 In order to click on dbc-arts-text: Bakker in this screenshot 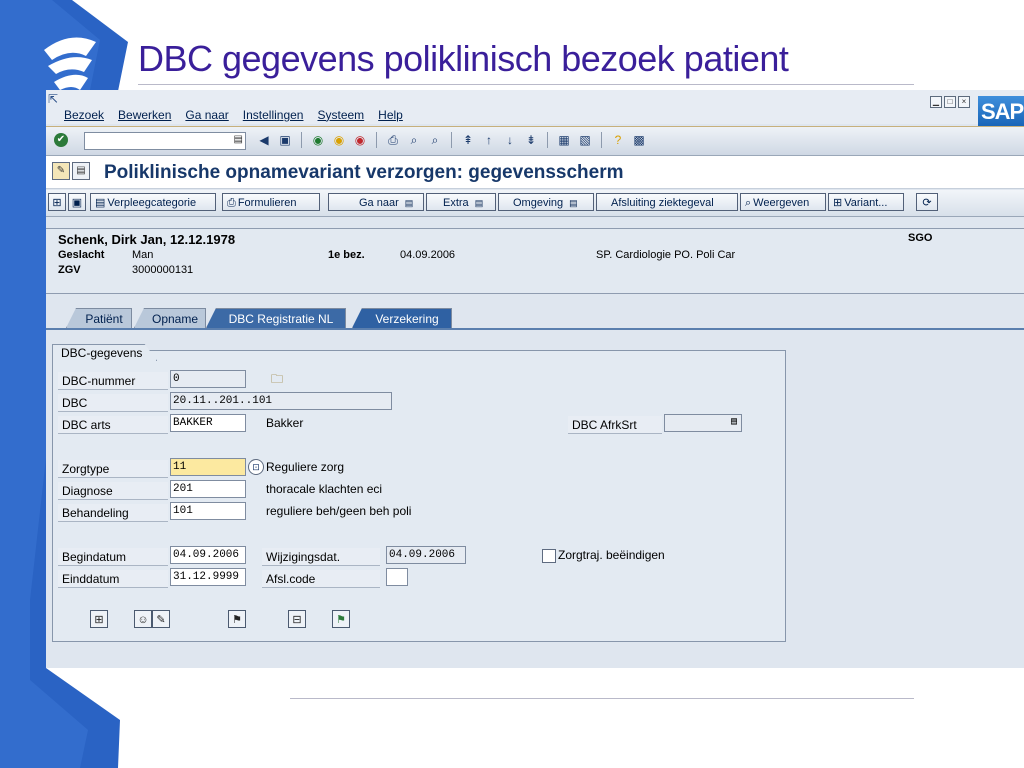, I will do `click(285, 423)`.